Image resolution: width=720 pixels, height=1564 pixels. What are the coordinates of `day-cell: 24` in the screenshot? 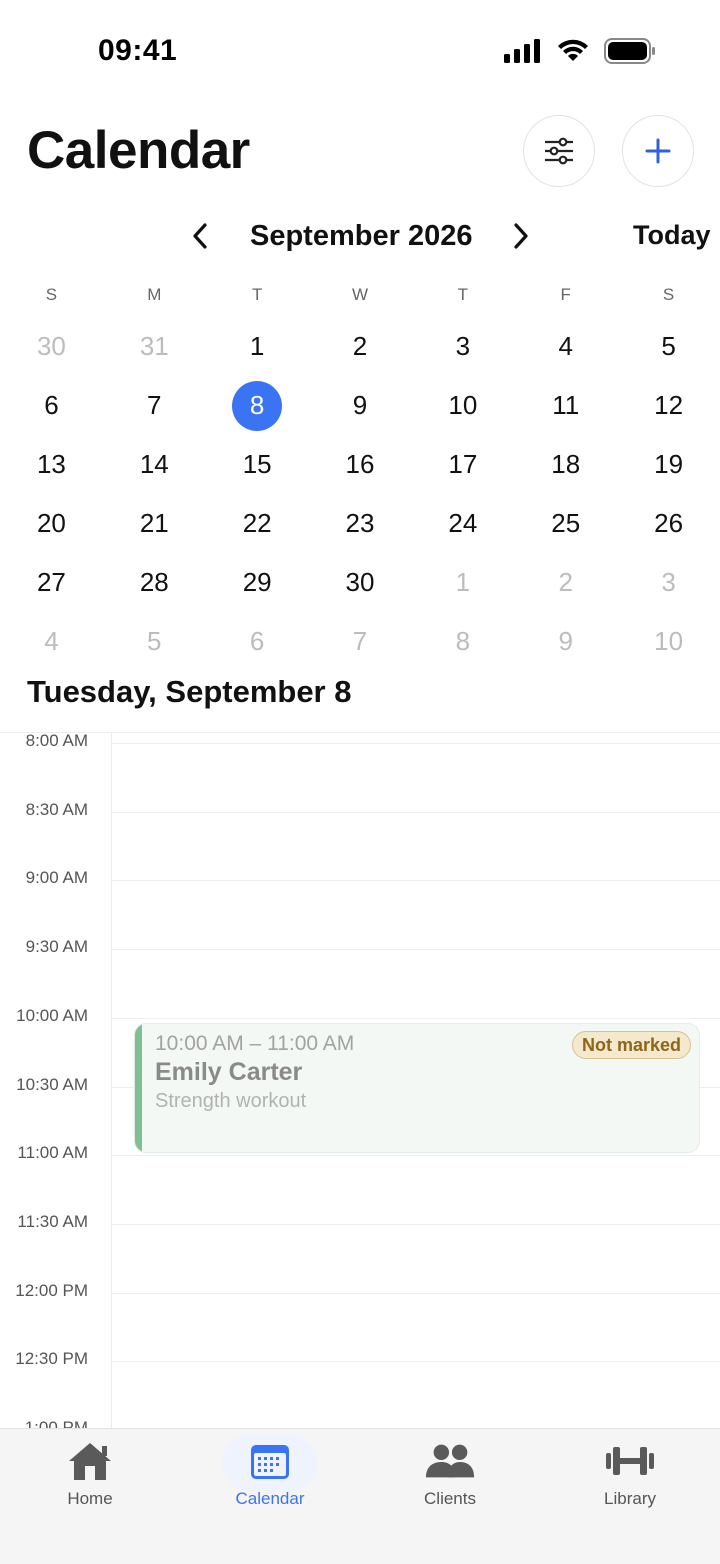 It's located at (462, 523).